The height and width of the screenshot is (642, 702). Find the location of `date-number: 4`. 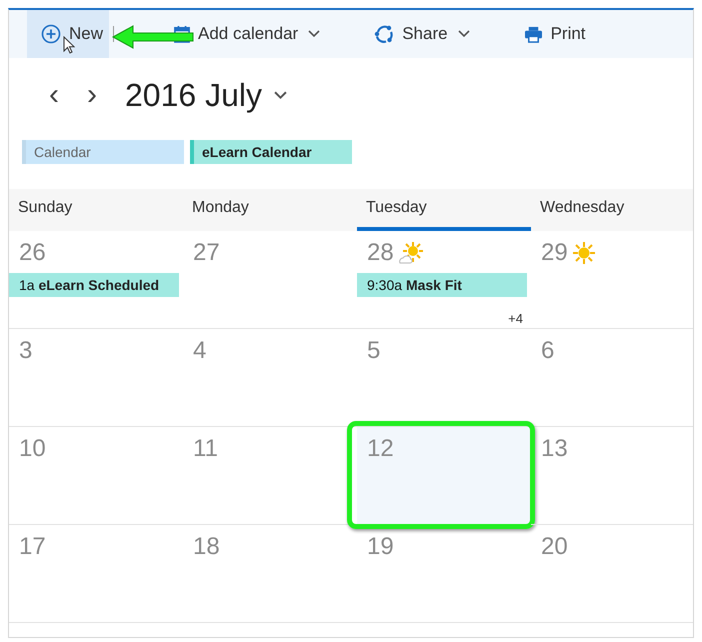

date-number: 4 is located at coordinates (199, 351).